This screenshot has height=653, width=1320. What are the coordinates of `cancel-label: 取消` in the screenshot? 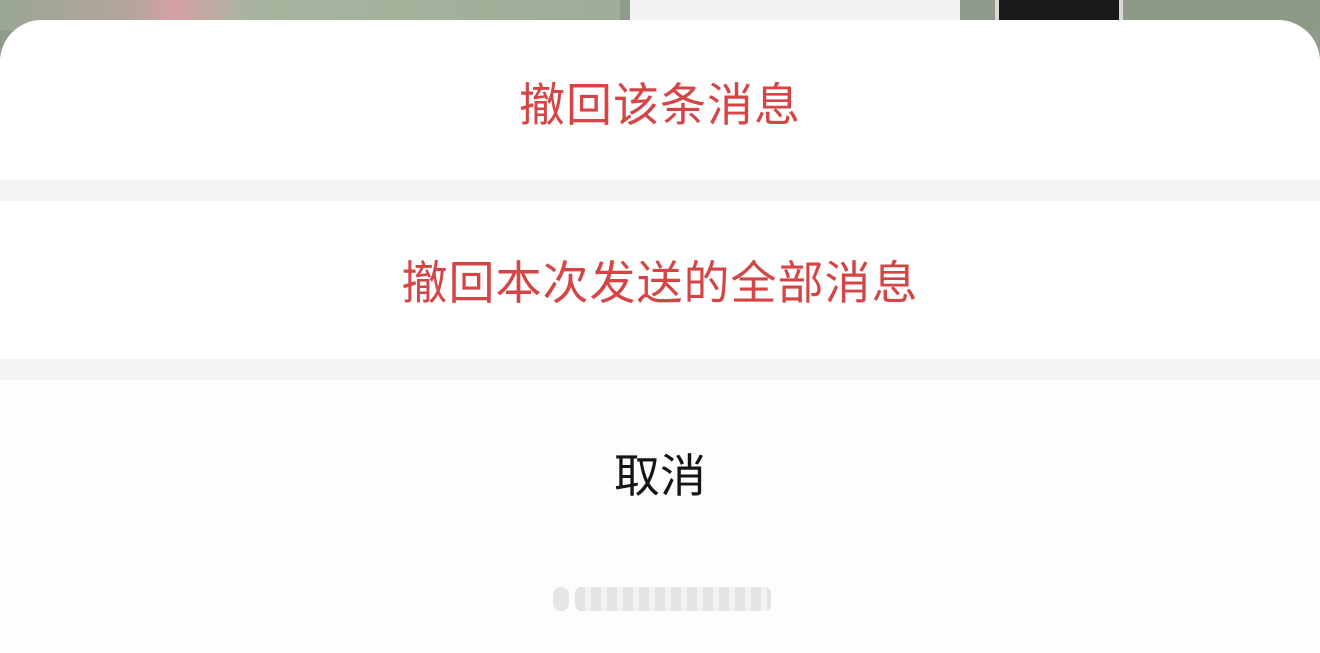 It's located at (660, 476).